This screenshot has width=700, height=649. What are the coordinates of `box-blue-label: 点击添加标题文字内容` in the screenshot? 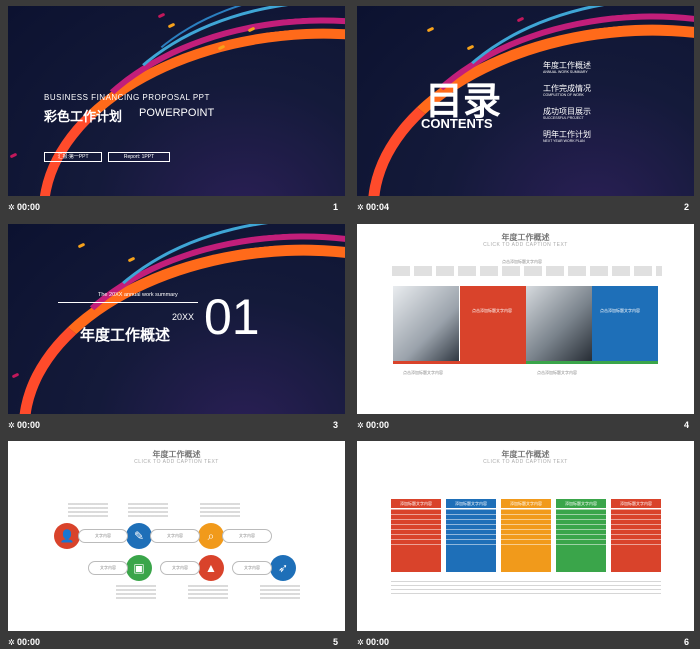 It's located at (620, 310).